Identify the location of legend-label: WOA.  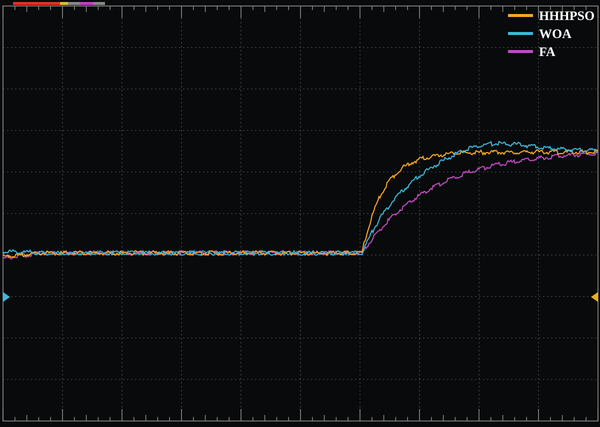
(555, 33).